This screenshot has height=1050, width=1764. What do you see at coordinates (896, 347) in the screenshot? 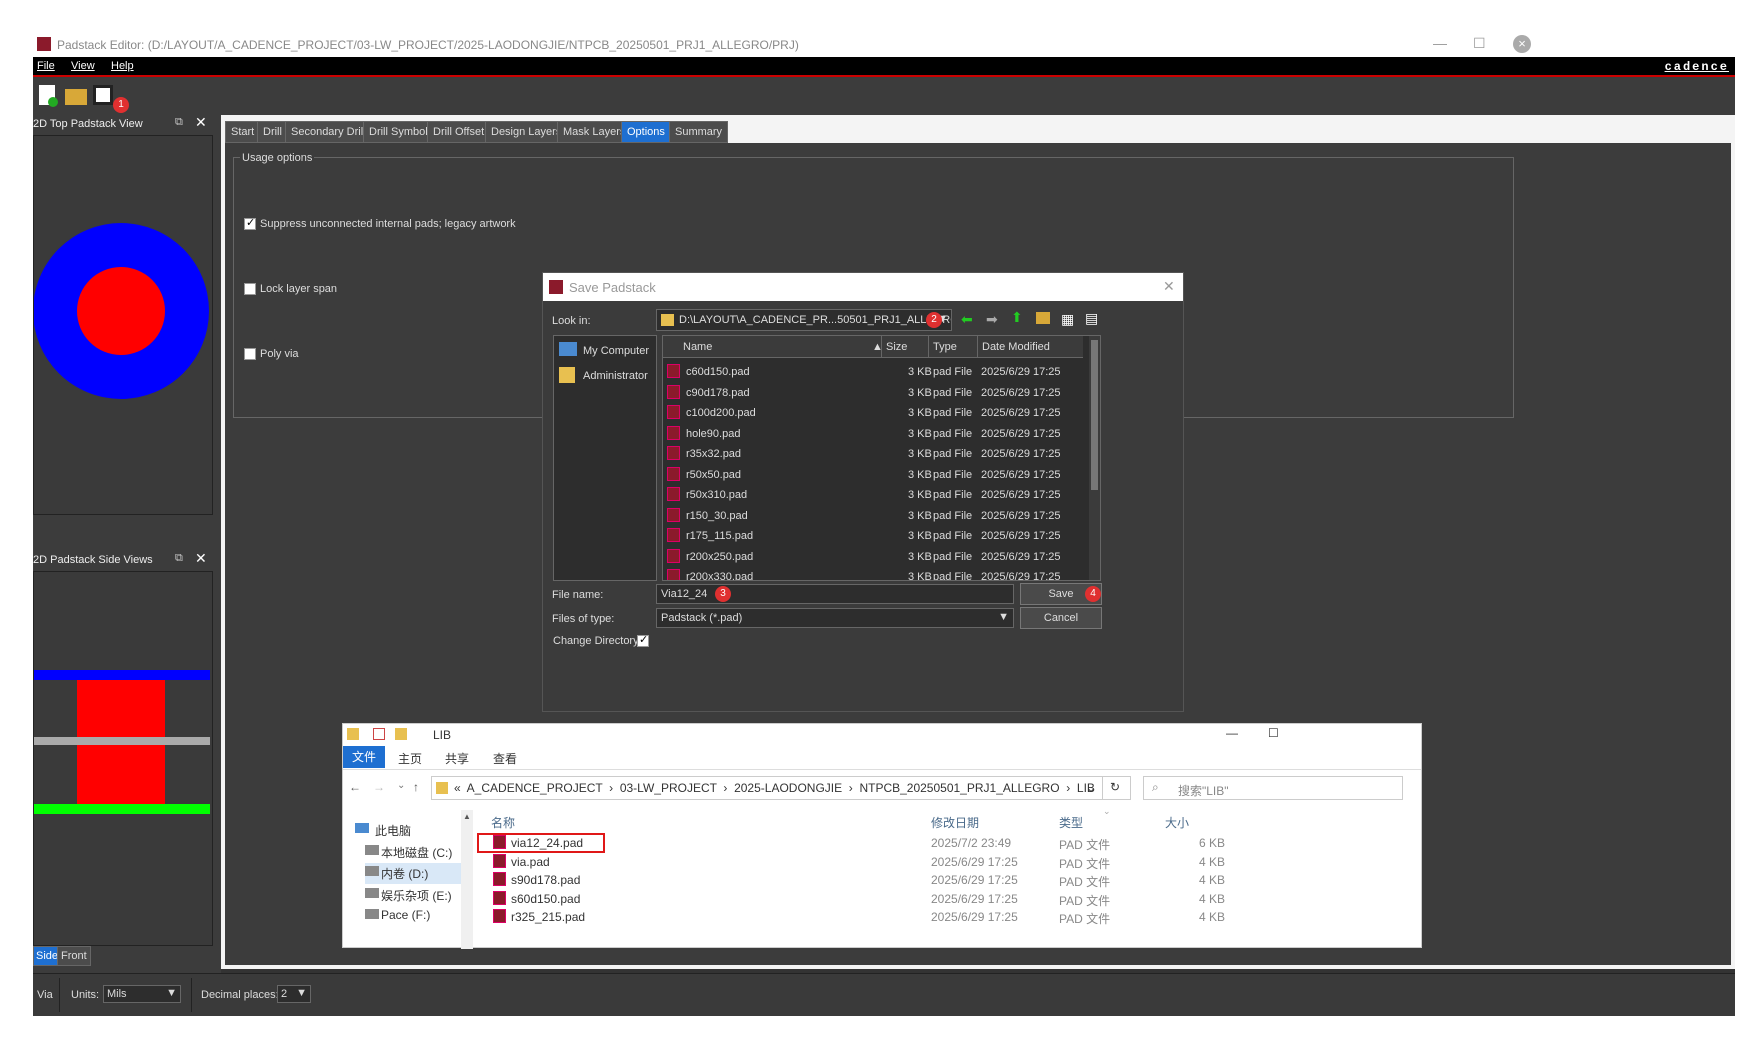
I see `col-size: Size` at bounding box center [896, 347].